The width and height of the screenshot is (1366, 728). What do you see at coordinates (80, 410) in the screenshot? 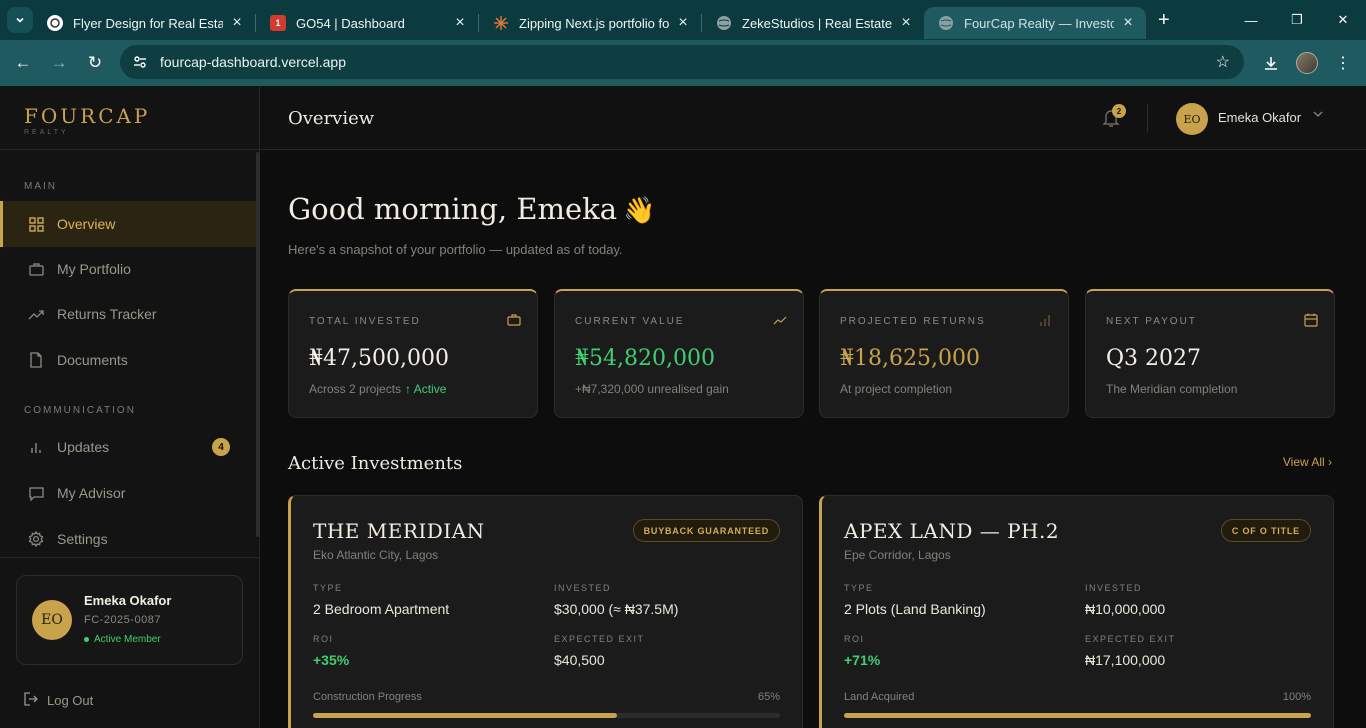
I see `section-label-communication: COMMUNICATION` at bounding box center [80, 410].